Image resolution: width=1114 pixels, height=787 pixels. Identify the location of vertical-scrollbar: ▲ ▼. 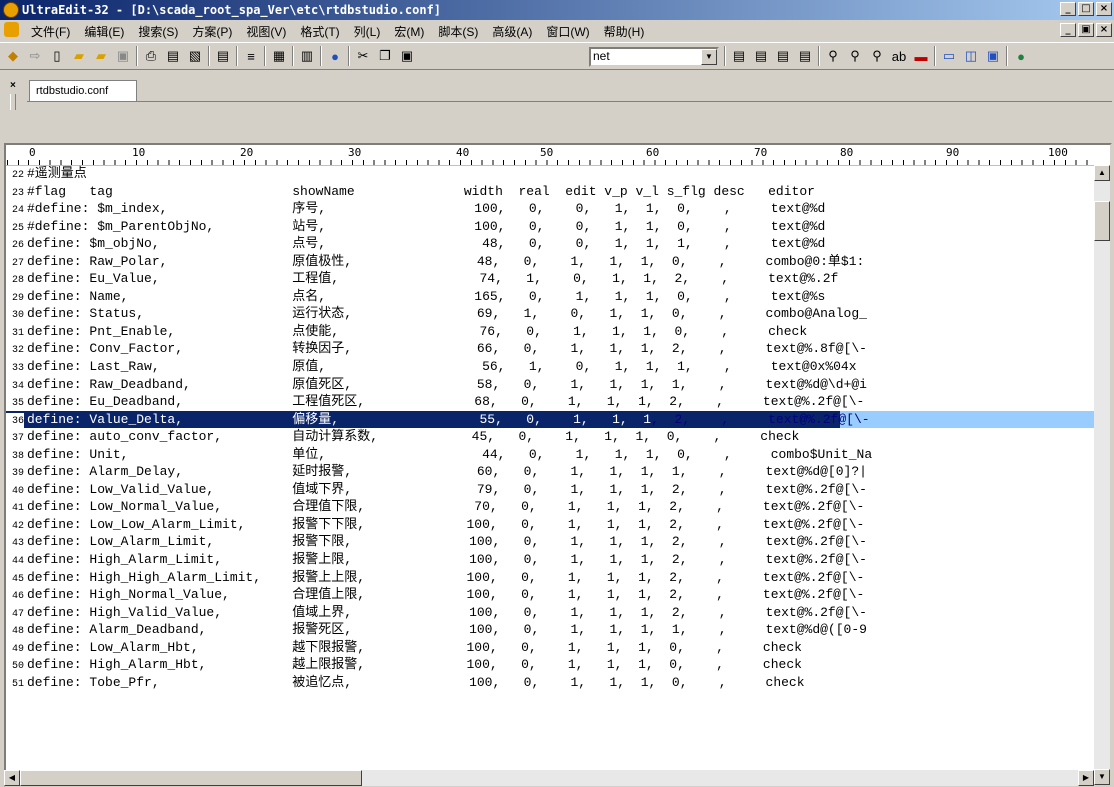
(1102, 475).